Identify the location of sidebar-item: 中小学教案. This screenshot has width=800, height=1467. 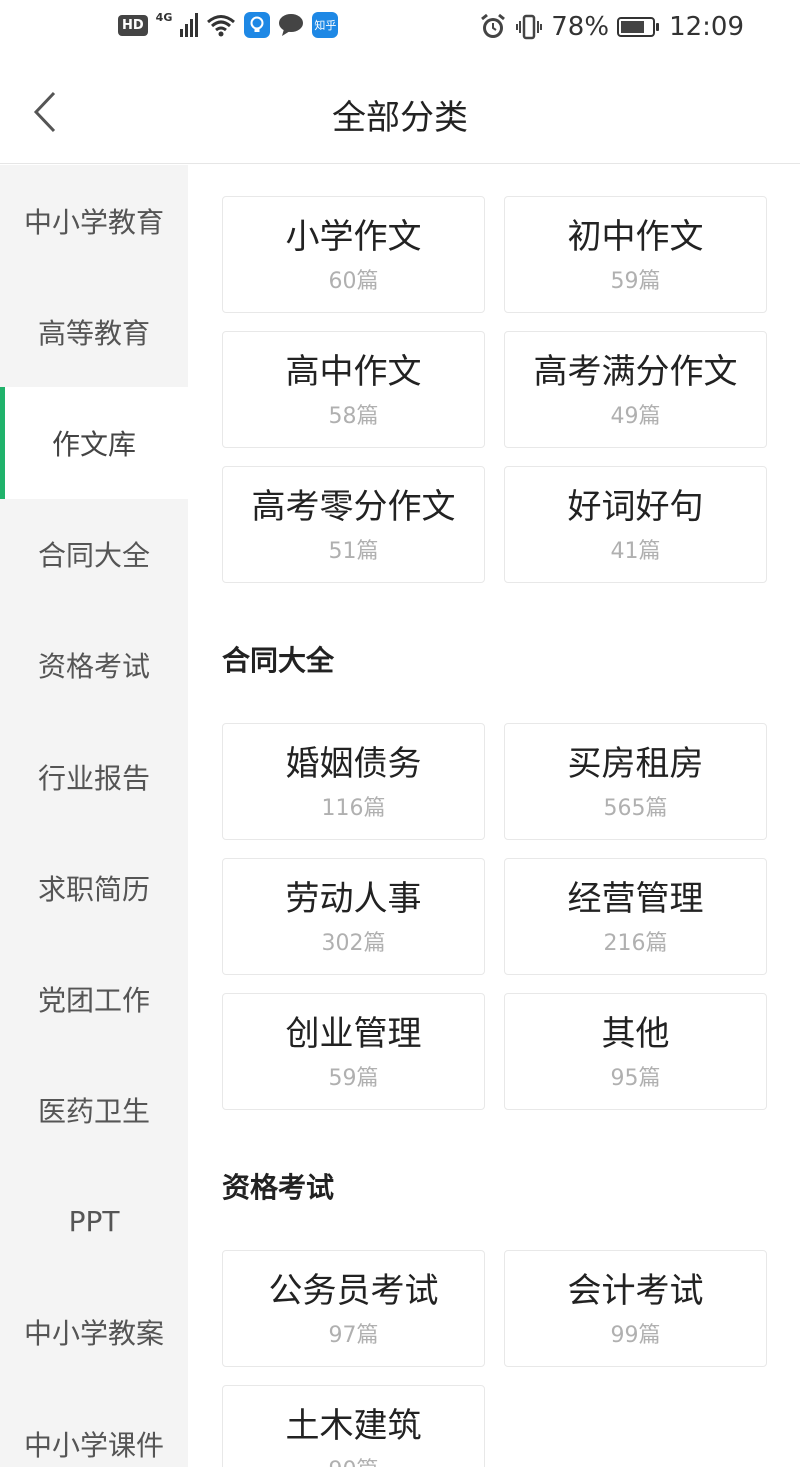
(94, 1332).